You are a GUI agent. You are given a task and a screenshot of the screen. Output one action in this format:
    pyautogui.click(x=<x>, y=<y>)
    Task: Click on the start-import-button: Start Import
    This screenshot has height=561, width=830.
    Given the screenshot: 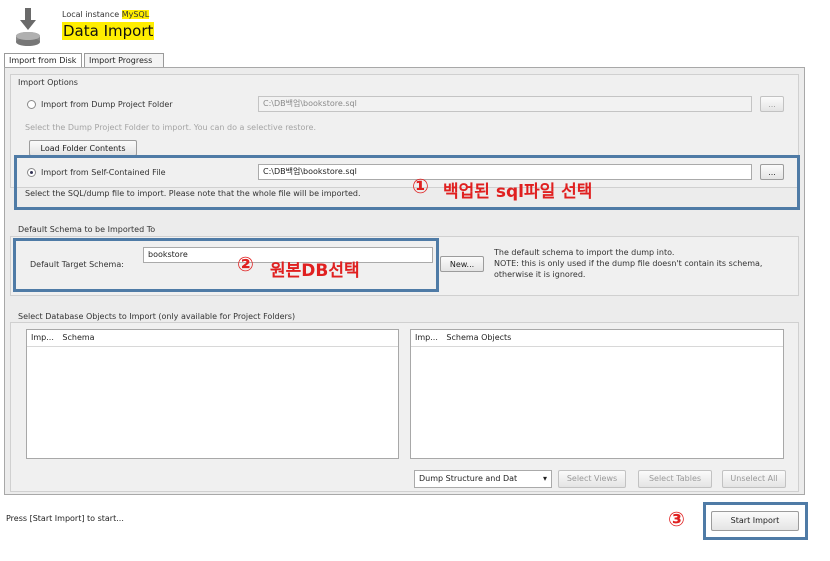 What is the action you would take?
    pyautogui.click(x=755, y=521)
    